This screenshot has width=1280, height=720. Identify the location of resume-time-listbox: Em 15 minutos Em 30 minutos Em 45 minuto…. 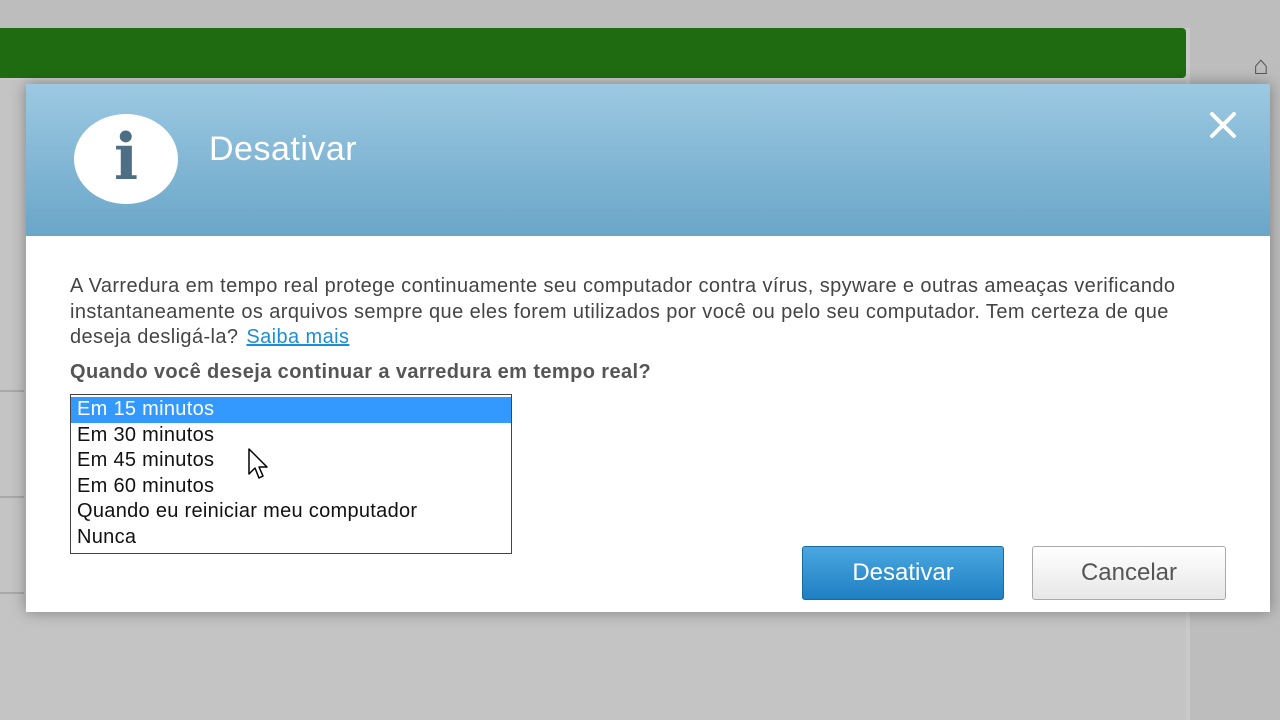
(291, 474).